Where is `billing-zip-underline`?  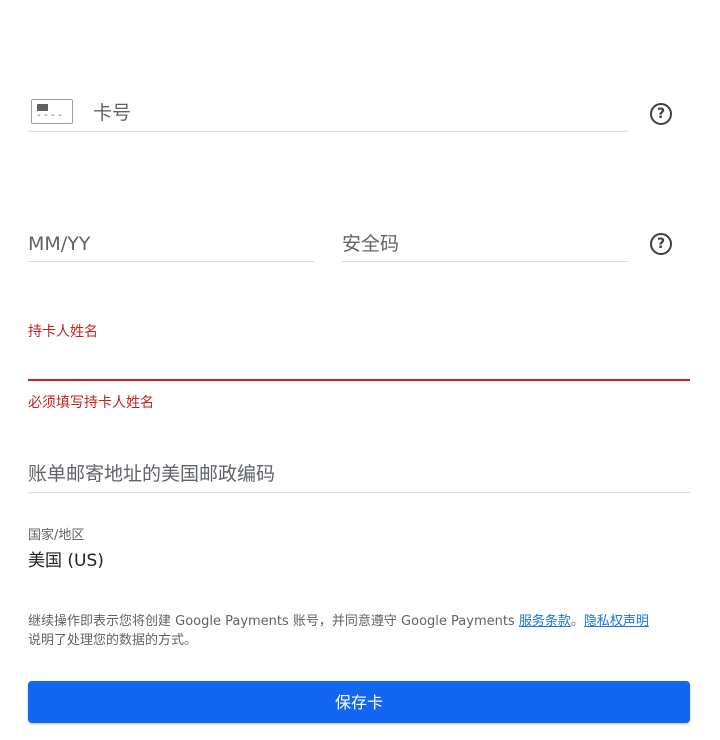
billing-zip-underline is located at coordinates (359, 492).